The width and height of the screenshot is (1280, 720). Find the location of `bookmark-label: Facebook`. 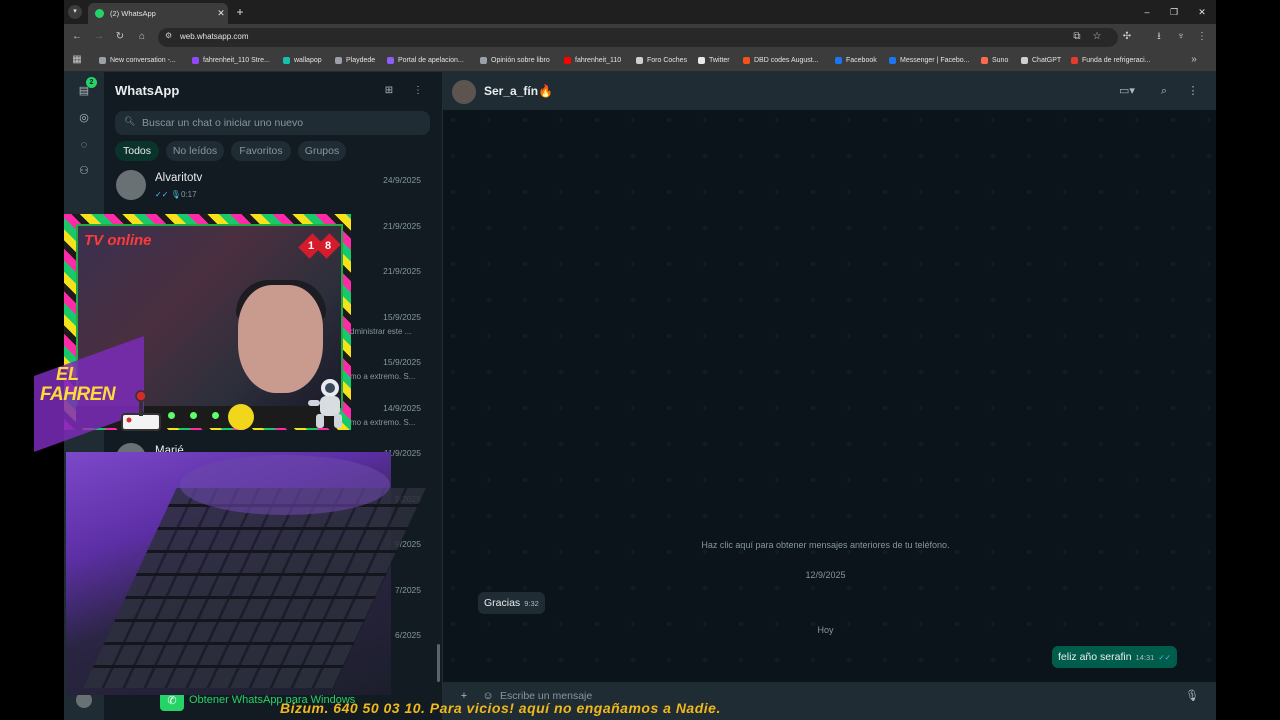

bookmark-label: Facebook is located at coordinates (861, 60).